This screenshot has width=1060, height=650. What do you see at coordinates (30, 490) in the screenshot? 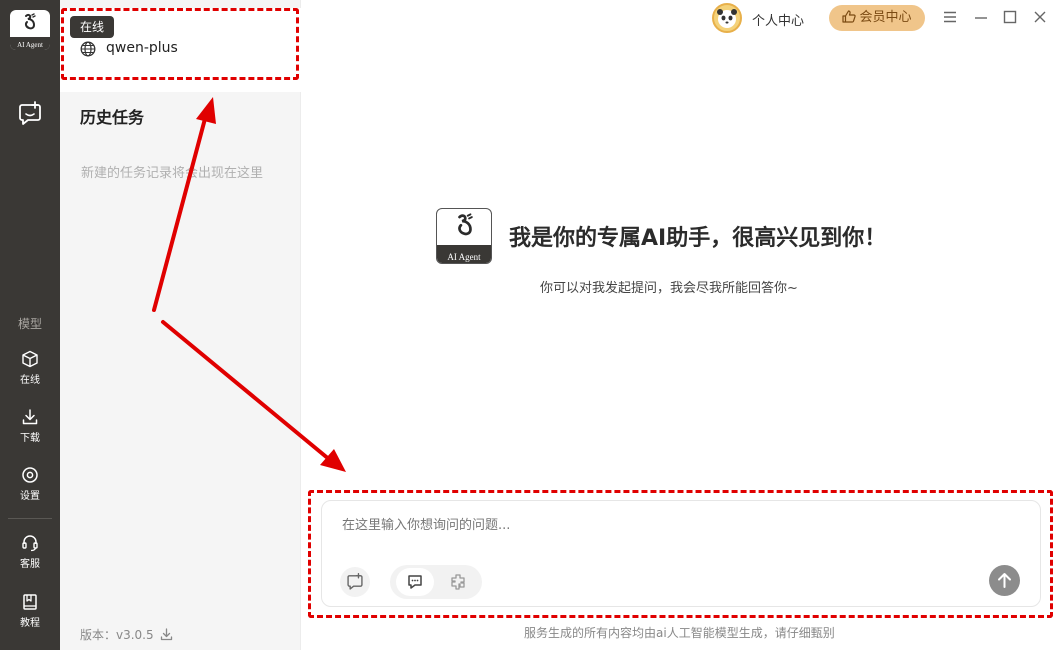
I see `rail-item-settings: 设置` at bounding box center [30, 490].